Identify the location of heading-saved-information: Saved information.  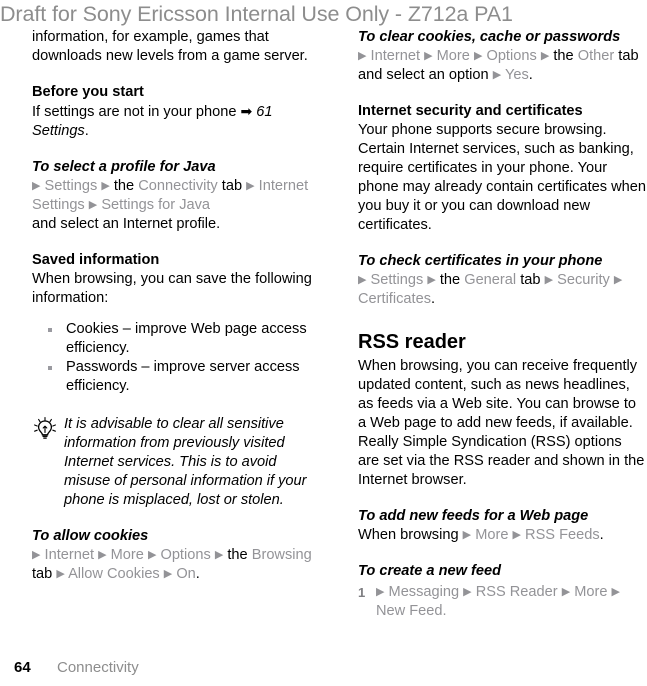
(96, 260).